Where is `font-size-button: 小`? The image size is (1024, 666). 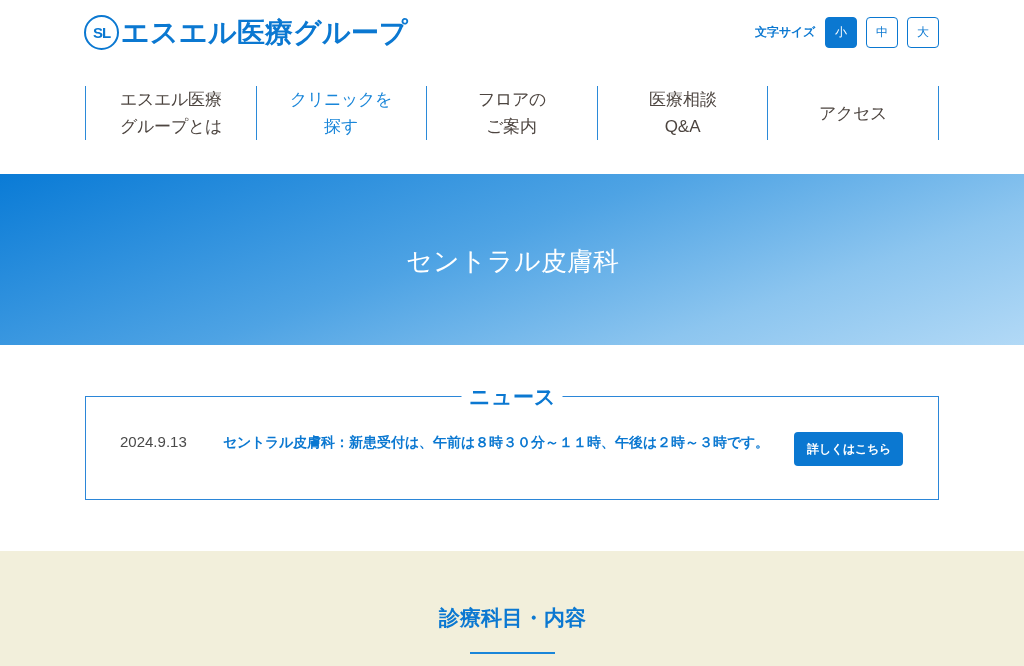
font-size-button: 小 is located at coordinates (841, 32).